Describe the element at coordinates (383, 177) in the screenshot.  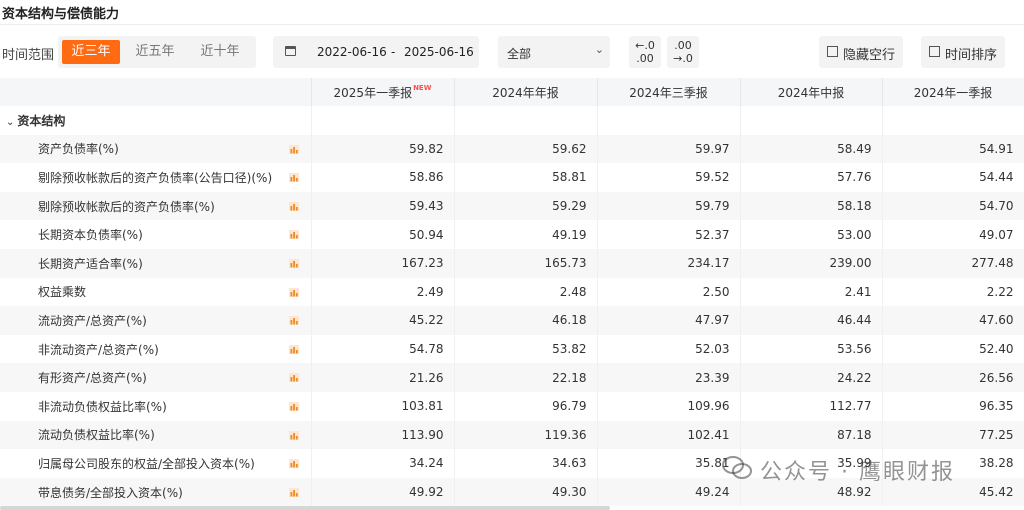
I see `value-cell: 58.86` at that location.